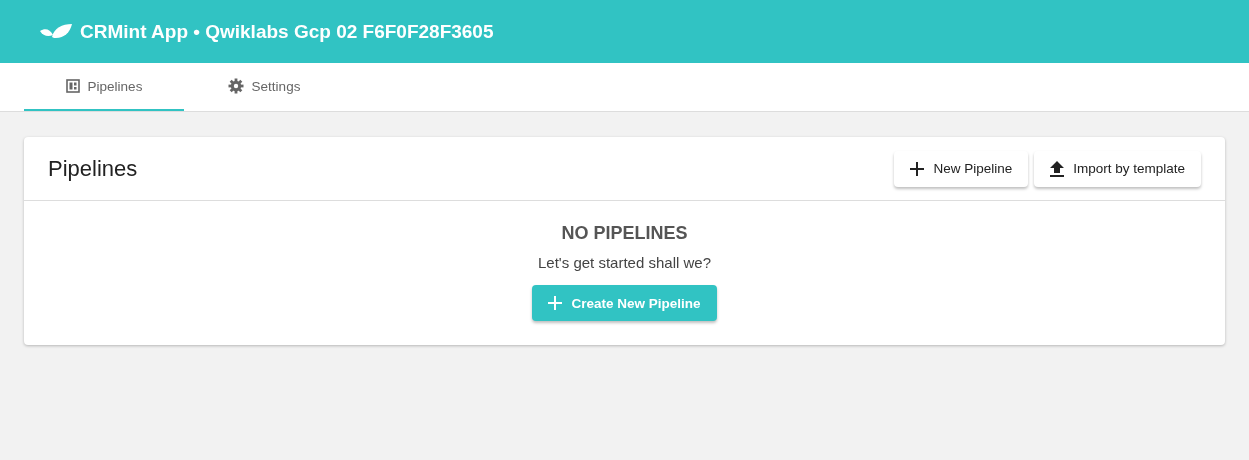 The height and width of the screenshot is (460, 1249). I want to click on board-icon, so click(72, 86).